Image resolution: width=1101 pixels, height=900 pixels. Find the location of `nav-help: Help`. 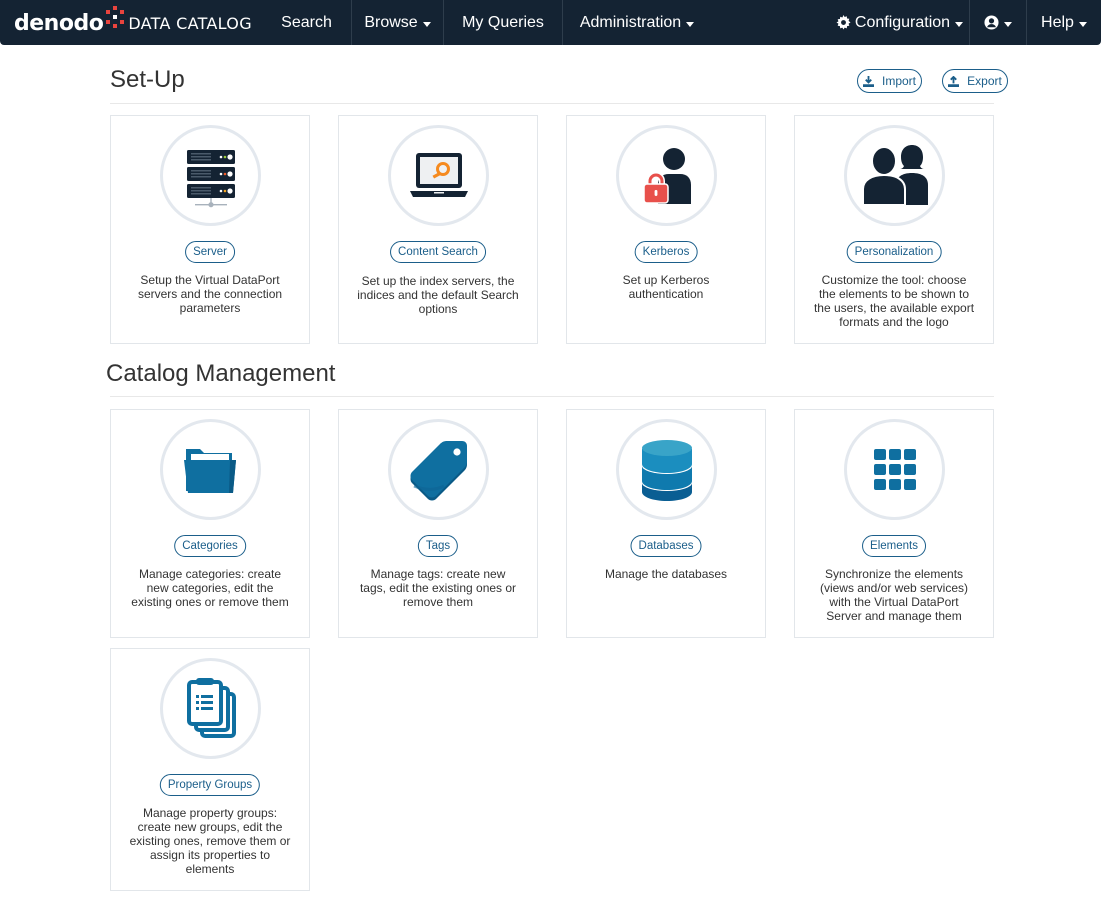

nav-help: Help is located at coordinates (1064, 22).